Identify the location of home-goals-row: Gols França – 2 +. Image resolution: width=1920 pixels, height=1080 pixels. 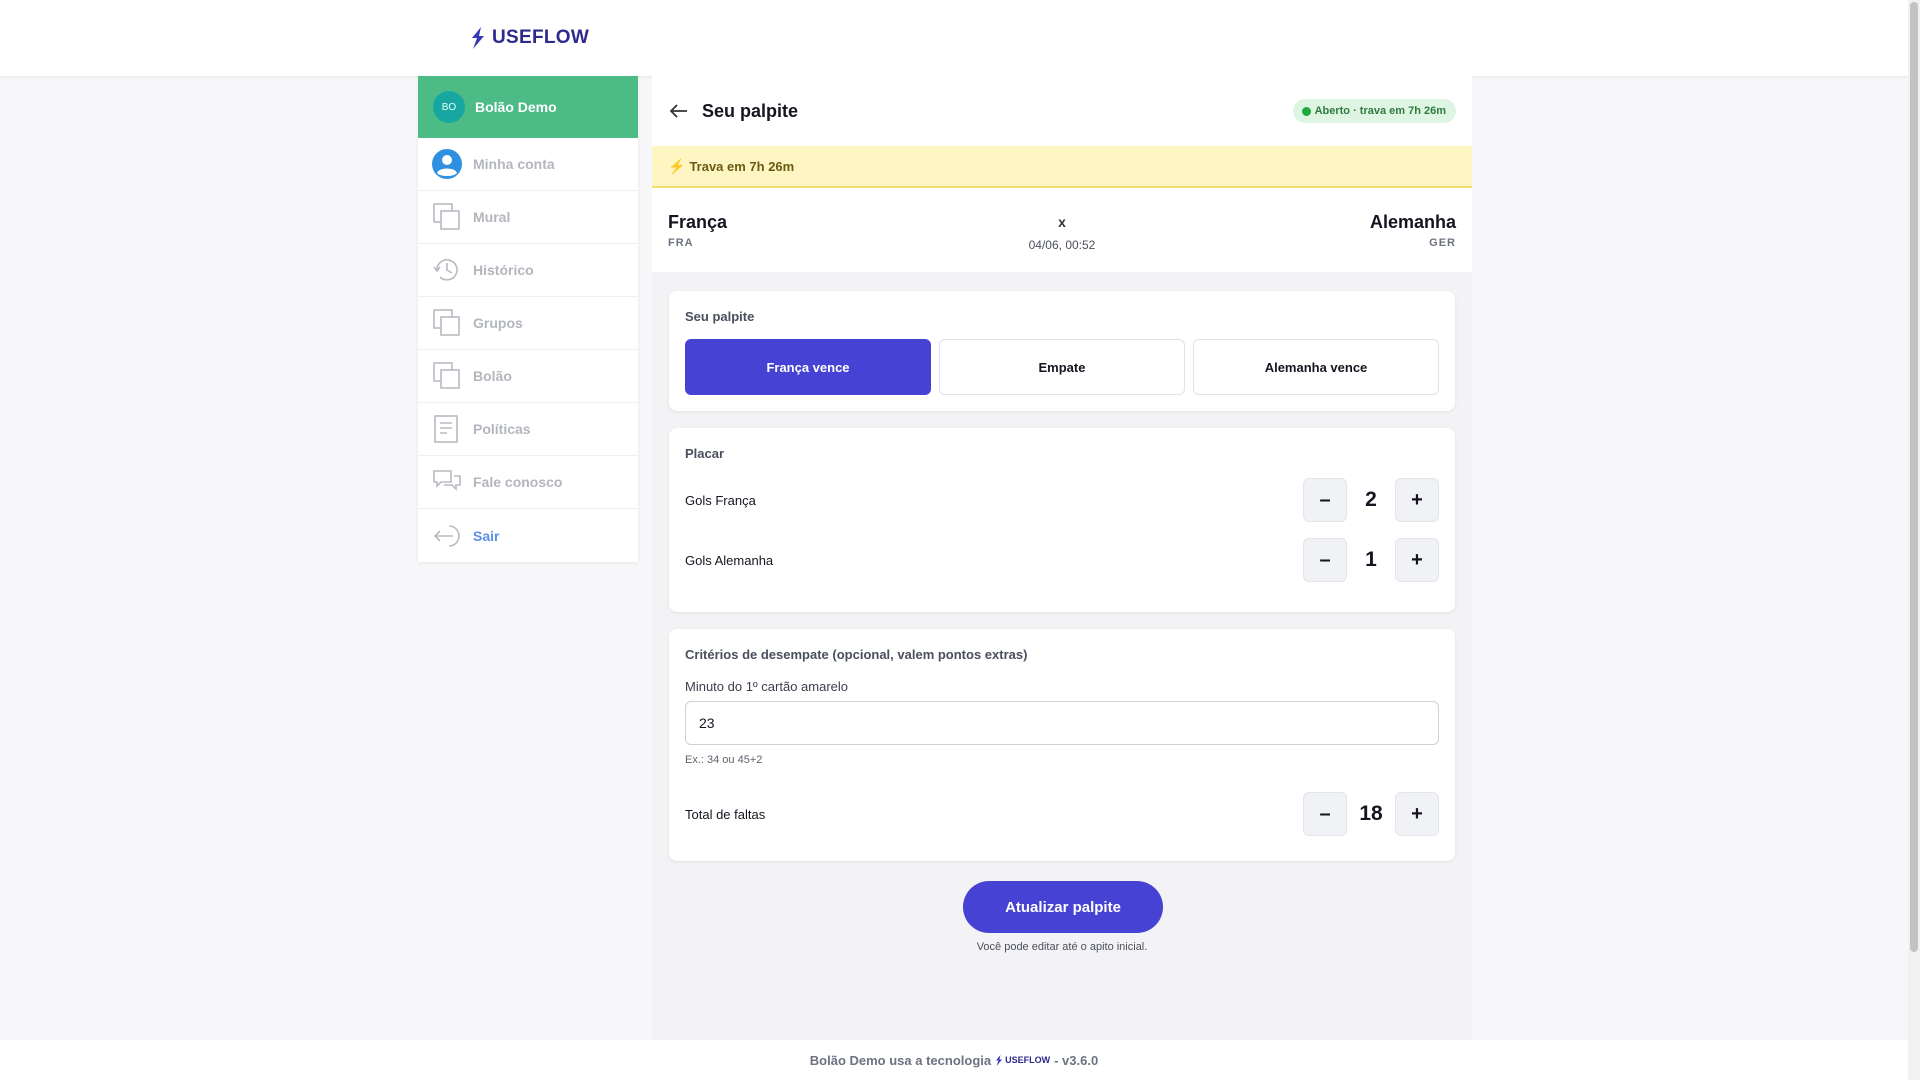
(1062, 500).